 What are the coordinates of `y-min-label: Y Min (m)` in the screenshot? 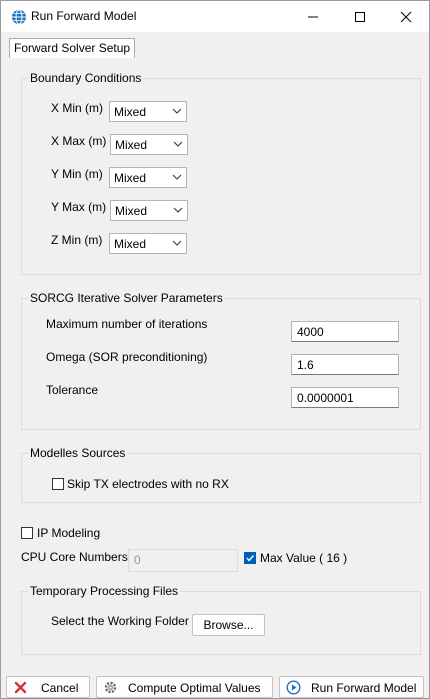 It's located at (77, 174).